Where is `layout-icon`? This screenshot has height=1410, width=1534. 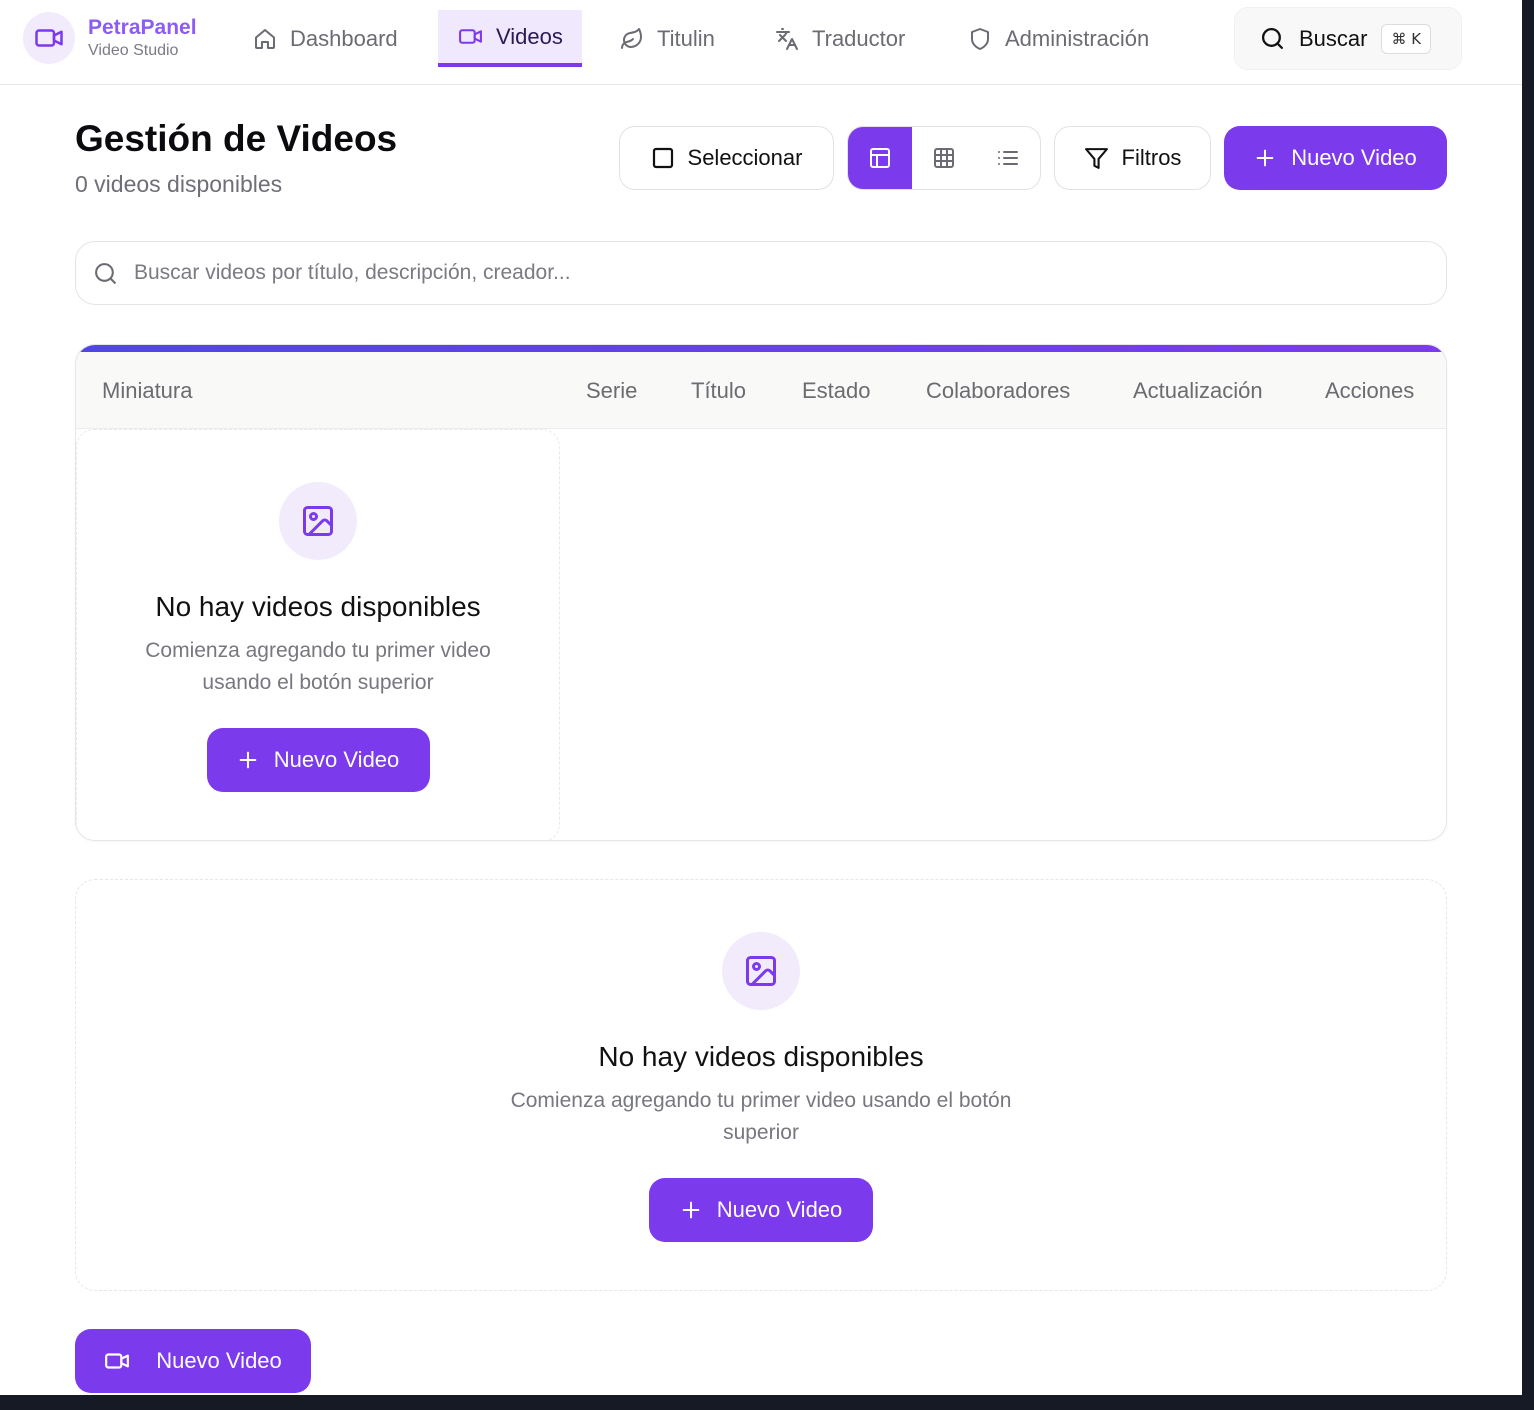
layout-icon is located at coordinates (880, 158).